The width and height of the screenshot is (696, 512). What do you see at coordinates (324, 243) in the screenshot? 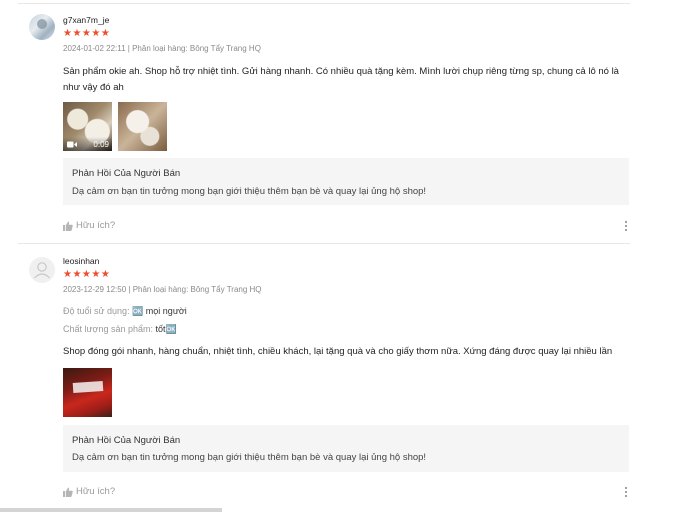
I see `review-divider` at bounding box center [324, 243].